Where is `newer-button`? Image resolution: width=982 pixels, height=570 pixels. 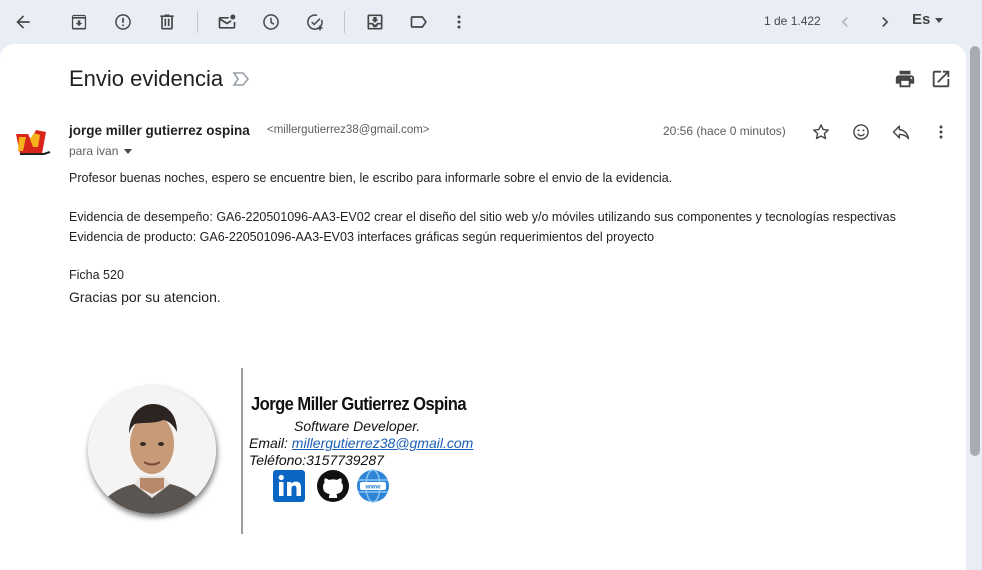 newer-button is located at coordinates (845, 22).